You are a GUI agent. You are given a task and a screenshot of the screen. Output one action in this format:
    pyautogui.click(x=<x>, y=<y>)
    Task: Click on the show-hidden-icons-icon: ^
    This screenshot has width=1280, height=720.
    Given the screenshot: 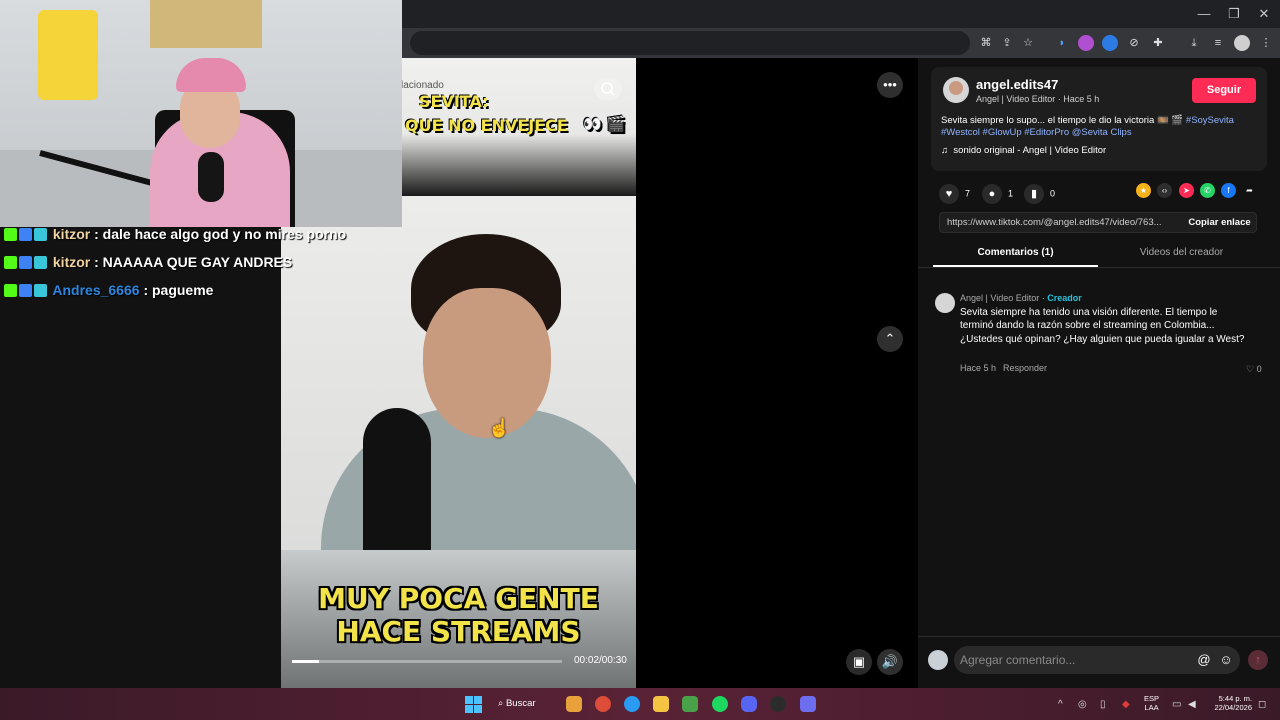 What is the action you would take?
    pyautogui.click(x=1060, y=704)
    